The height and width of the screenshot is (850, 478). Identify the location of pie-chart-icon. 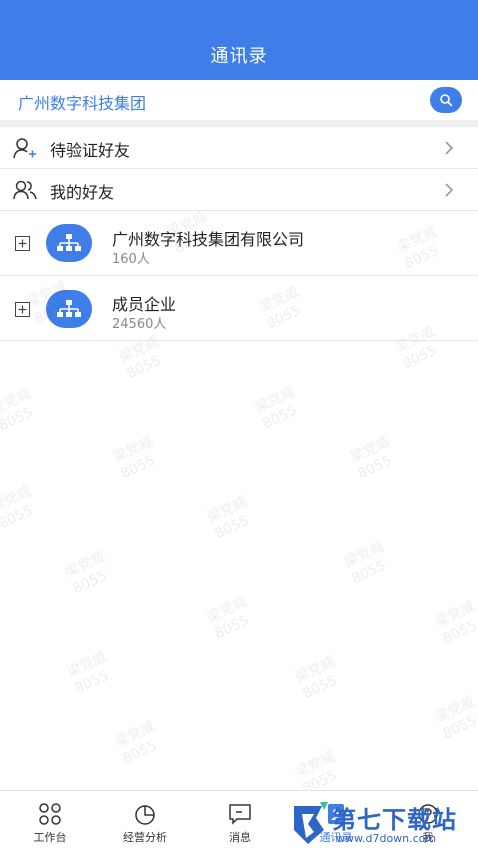
(145, 815).